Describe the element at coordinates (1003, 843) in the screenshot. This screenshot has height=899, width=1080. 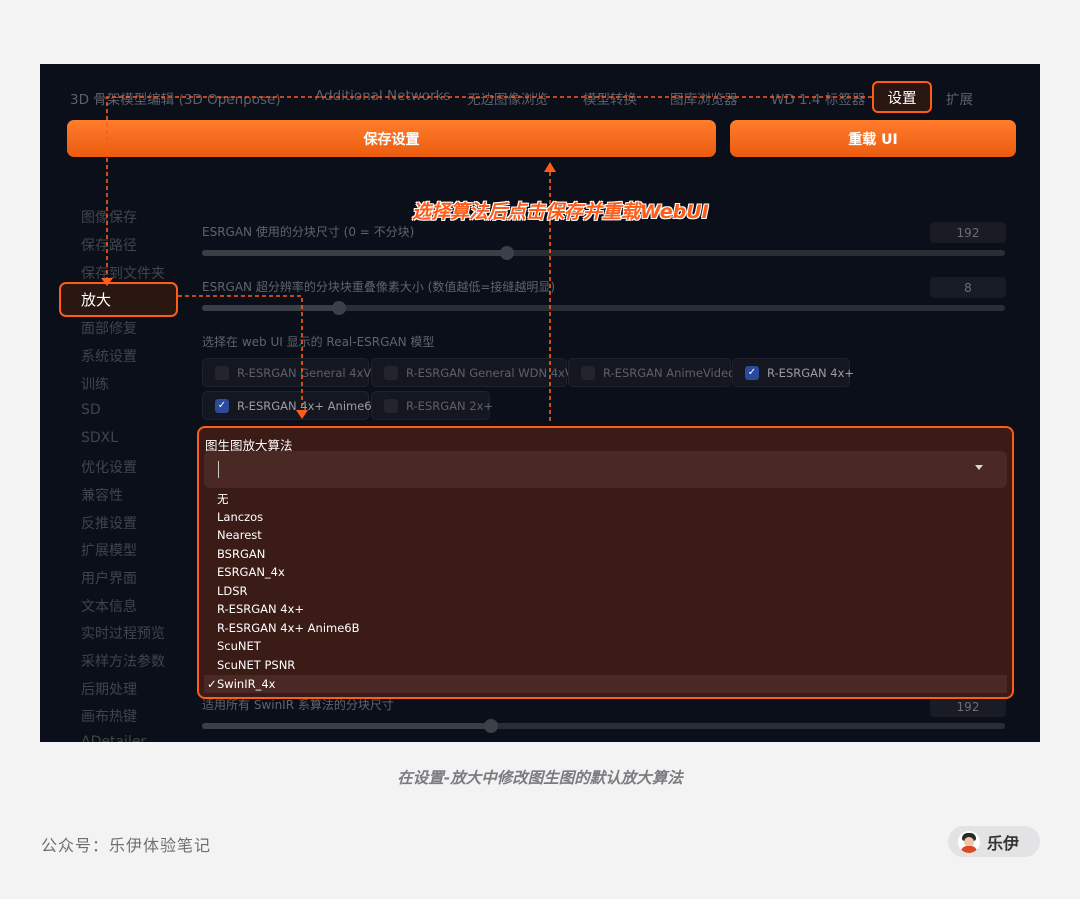
I see `author-name: 乐伊` at that location.